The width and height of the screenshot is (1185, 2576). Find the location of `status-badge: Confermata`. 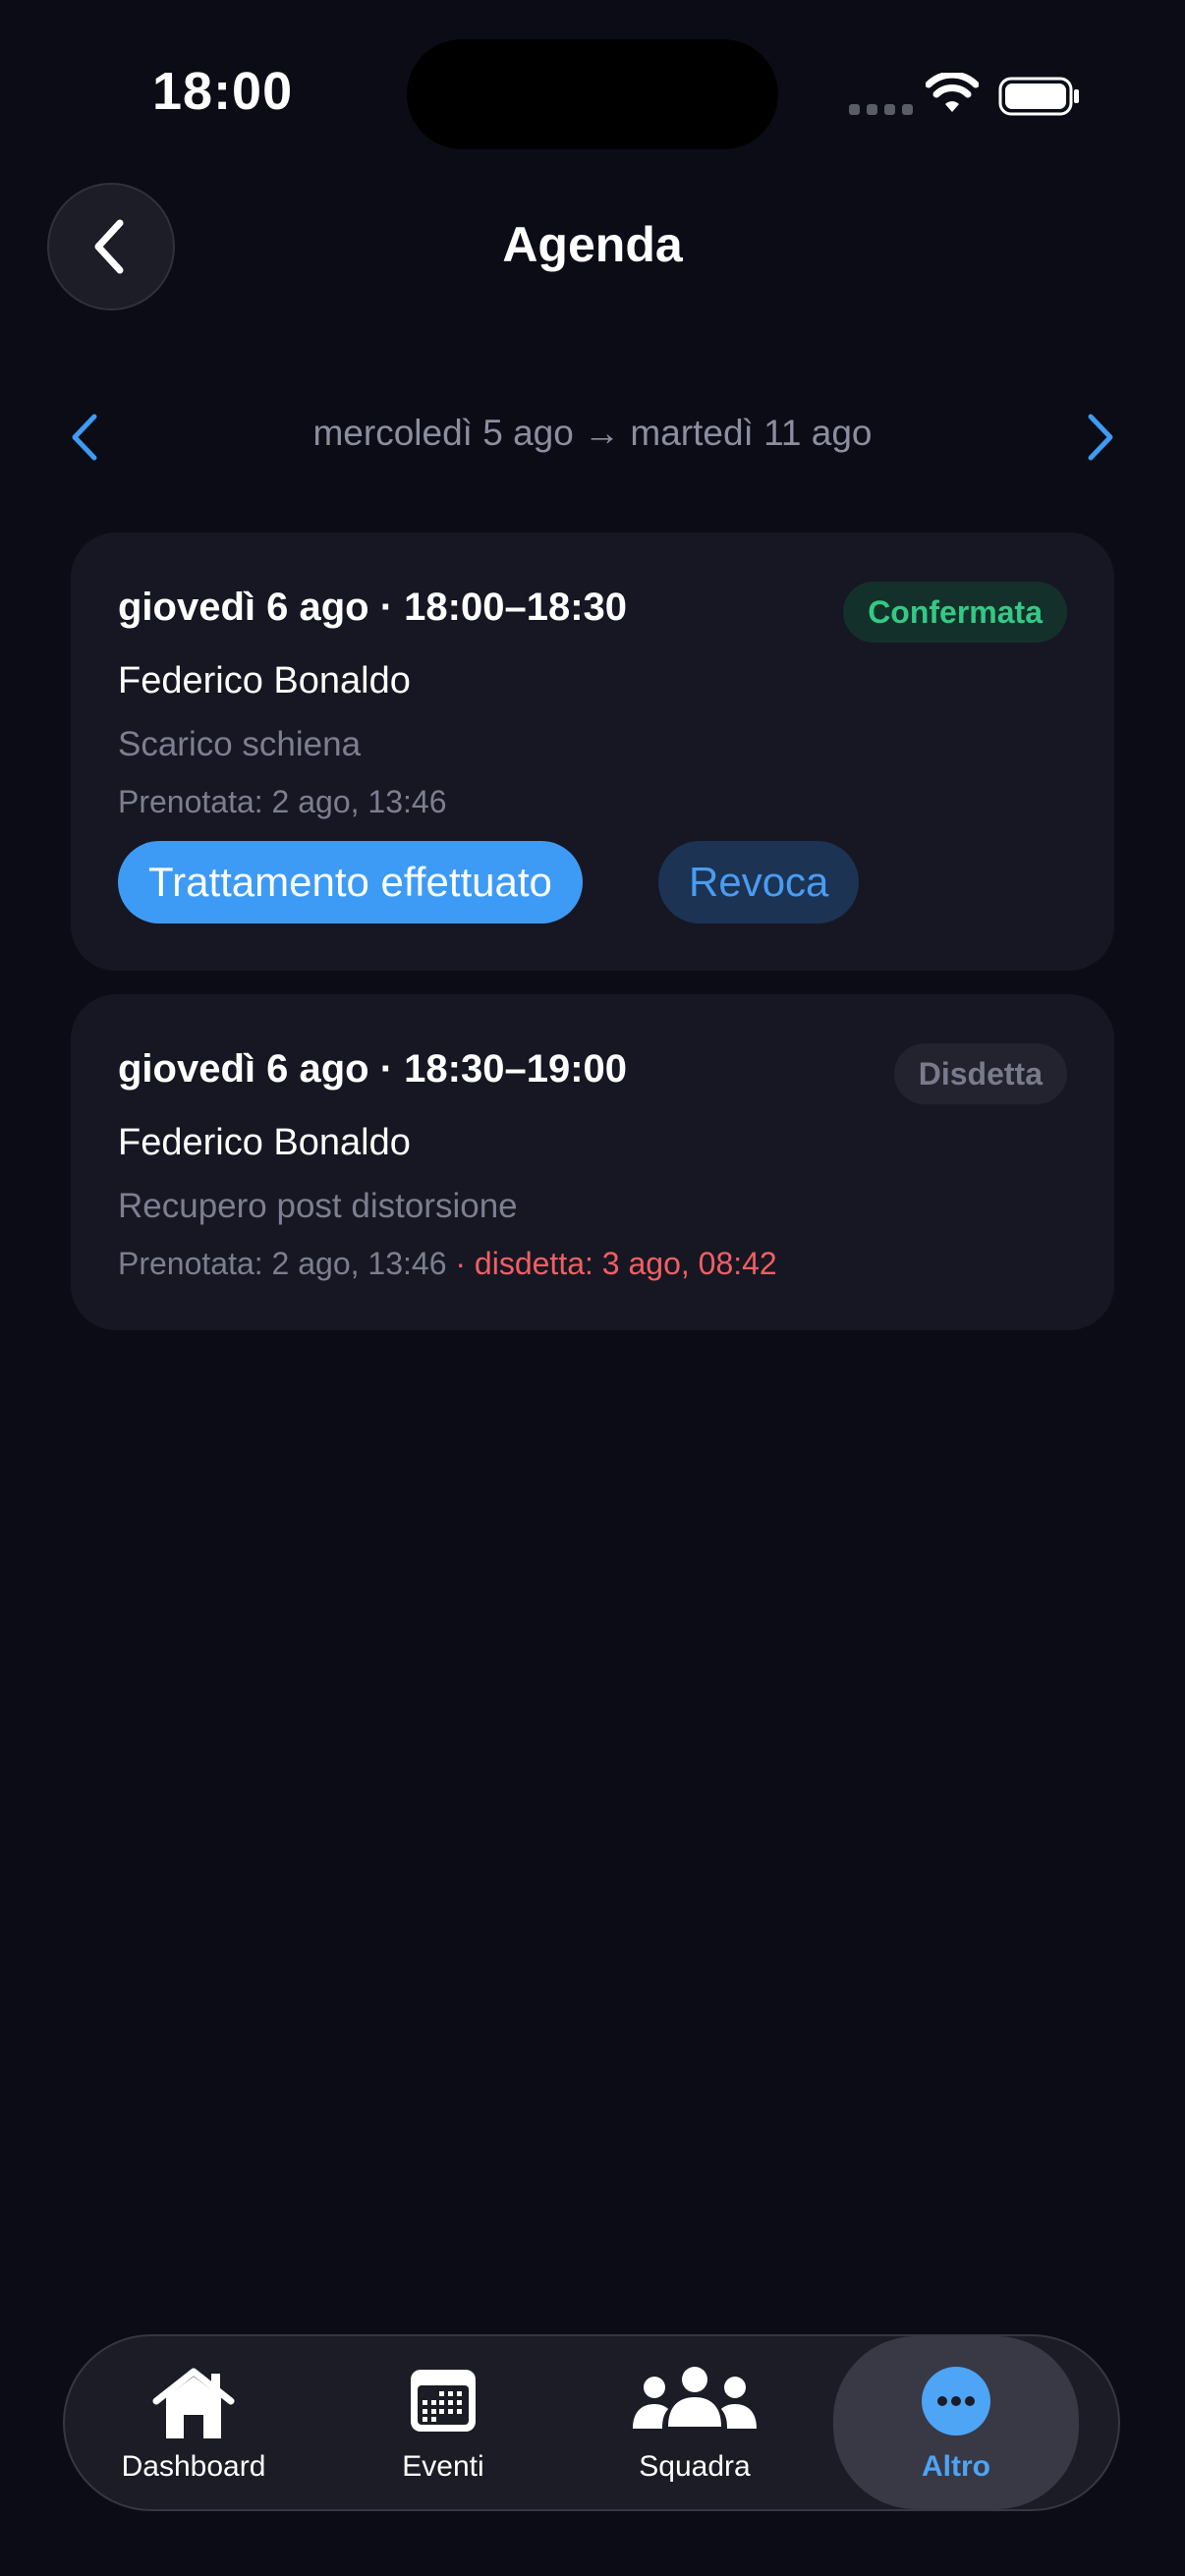

status-badge: Confermata is located at coordinates (955, 612).